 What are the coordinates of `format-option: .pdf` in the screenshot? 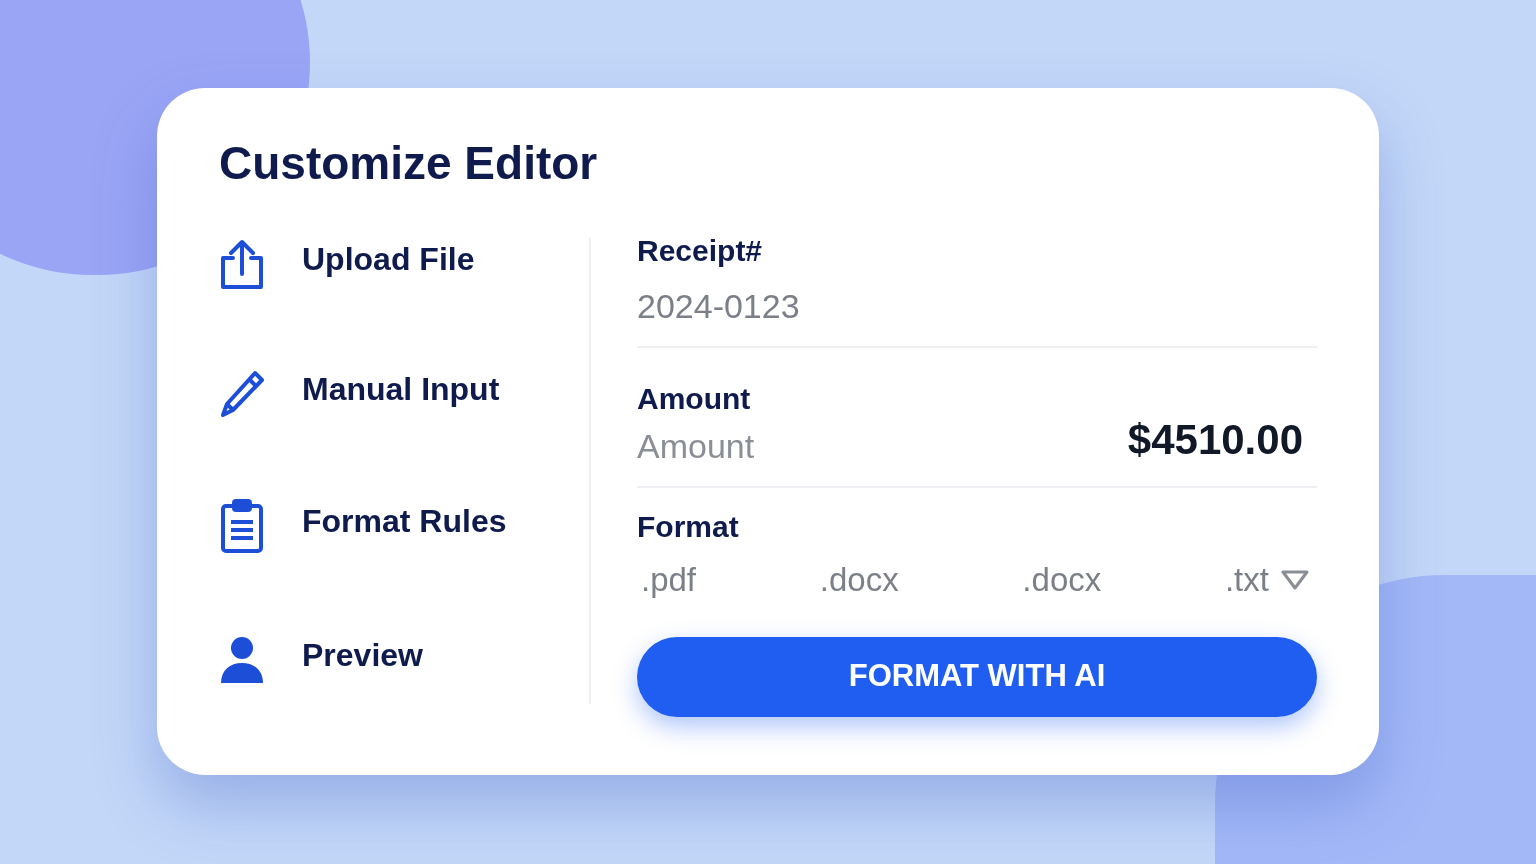 It's located at (669, 580).